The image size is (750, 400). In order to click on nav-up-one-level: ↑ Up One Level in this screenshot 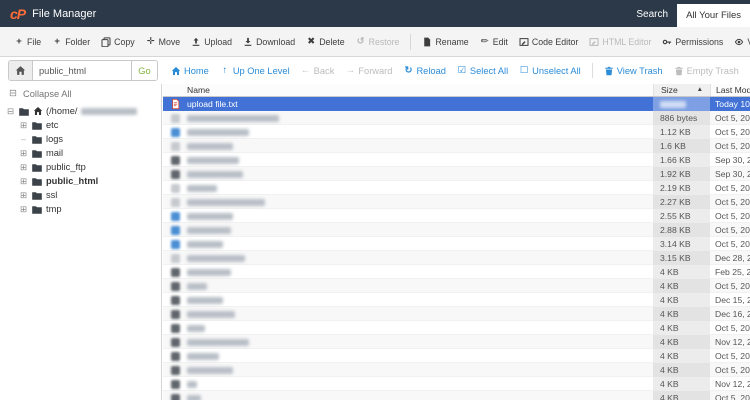, I will do `click(255, 70)`.